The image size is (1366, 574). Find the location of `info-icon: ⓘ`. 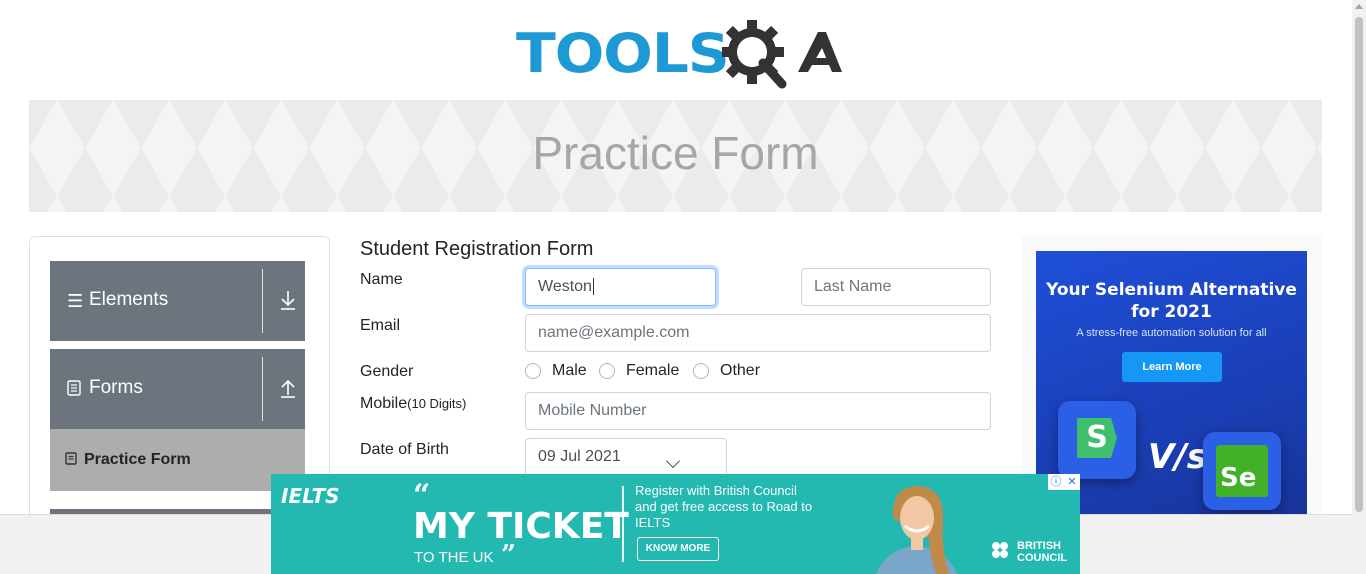

info-icon: ⓘ is located at coordinates (1056, 482).